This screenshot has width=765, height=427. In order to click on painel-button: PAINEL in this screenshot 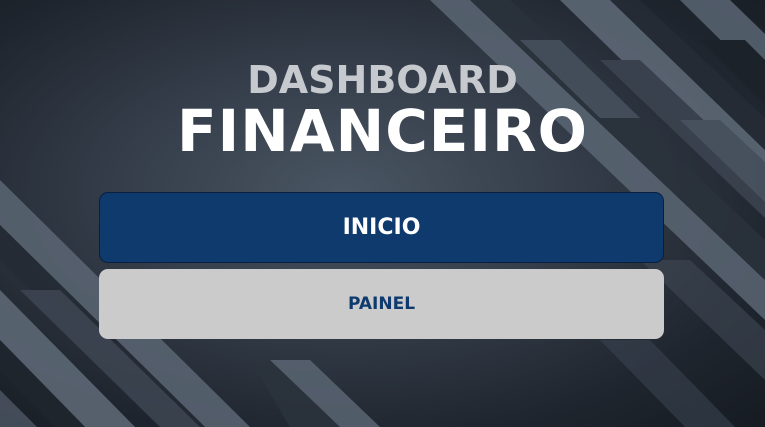, I will do `click(381, 304)`.